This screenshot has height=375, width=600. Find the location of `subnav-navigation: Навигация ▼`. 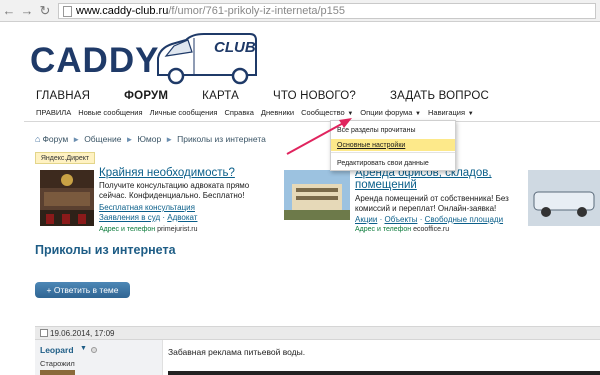

subnav-navigation: Навигация ▼ is located at coordinates (451, 114).